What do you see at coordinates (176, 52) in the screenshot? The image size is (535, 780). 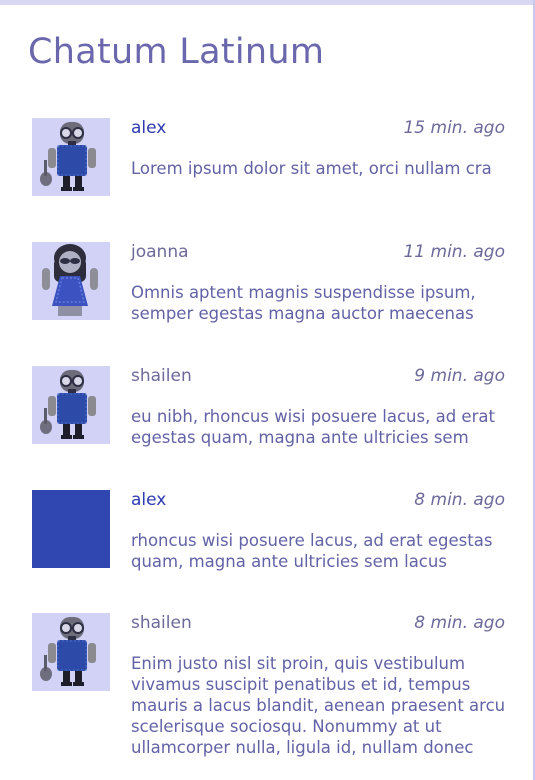 I see `page-title: Chatum Latinum` at bounding box center [176, 52].